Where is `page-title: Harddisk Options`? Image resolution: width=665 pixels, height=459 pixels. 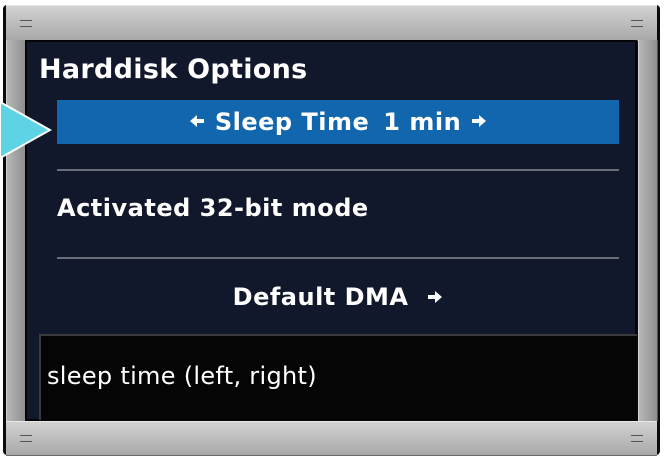
page-title: Harddisk Options is located at coordinates (173, 69).